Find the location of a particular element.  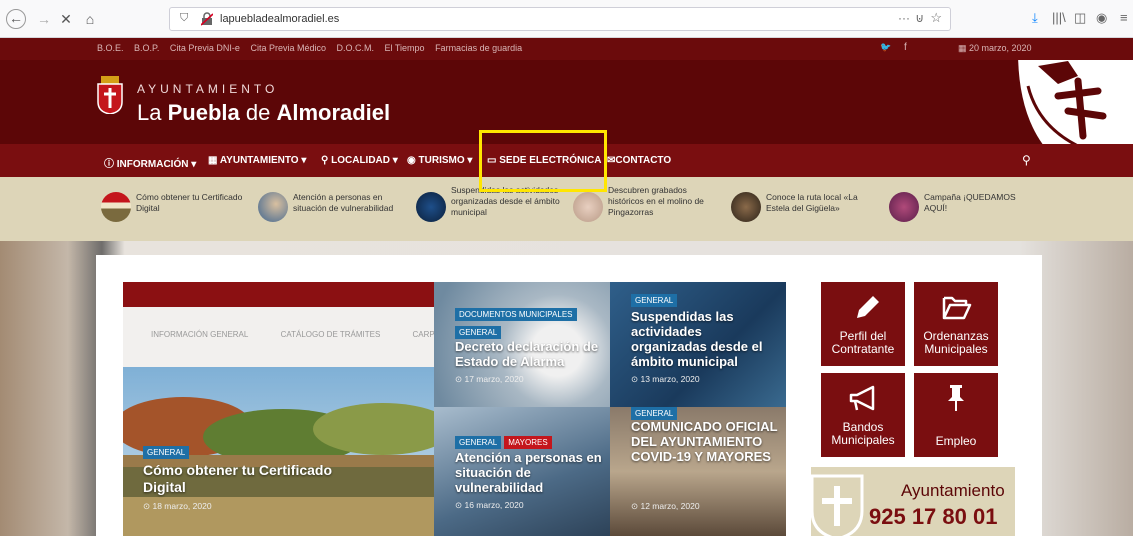

shield-icon: ⛉ is located at coordinates (184, 18).